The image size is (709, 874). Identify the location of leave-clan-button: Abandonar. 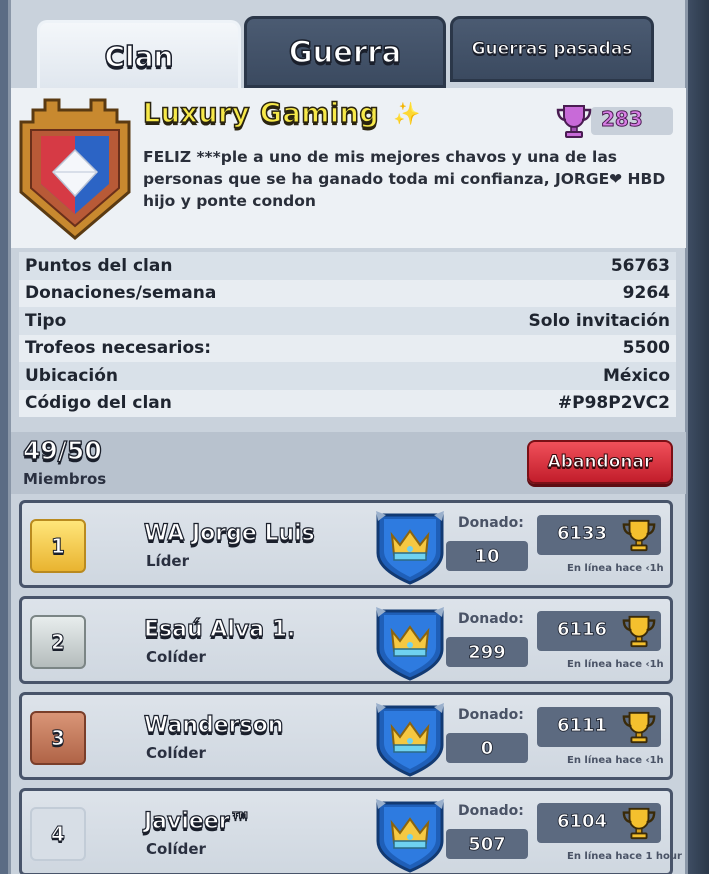
(600, 462).